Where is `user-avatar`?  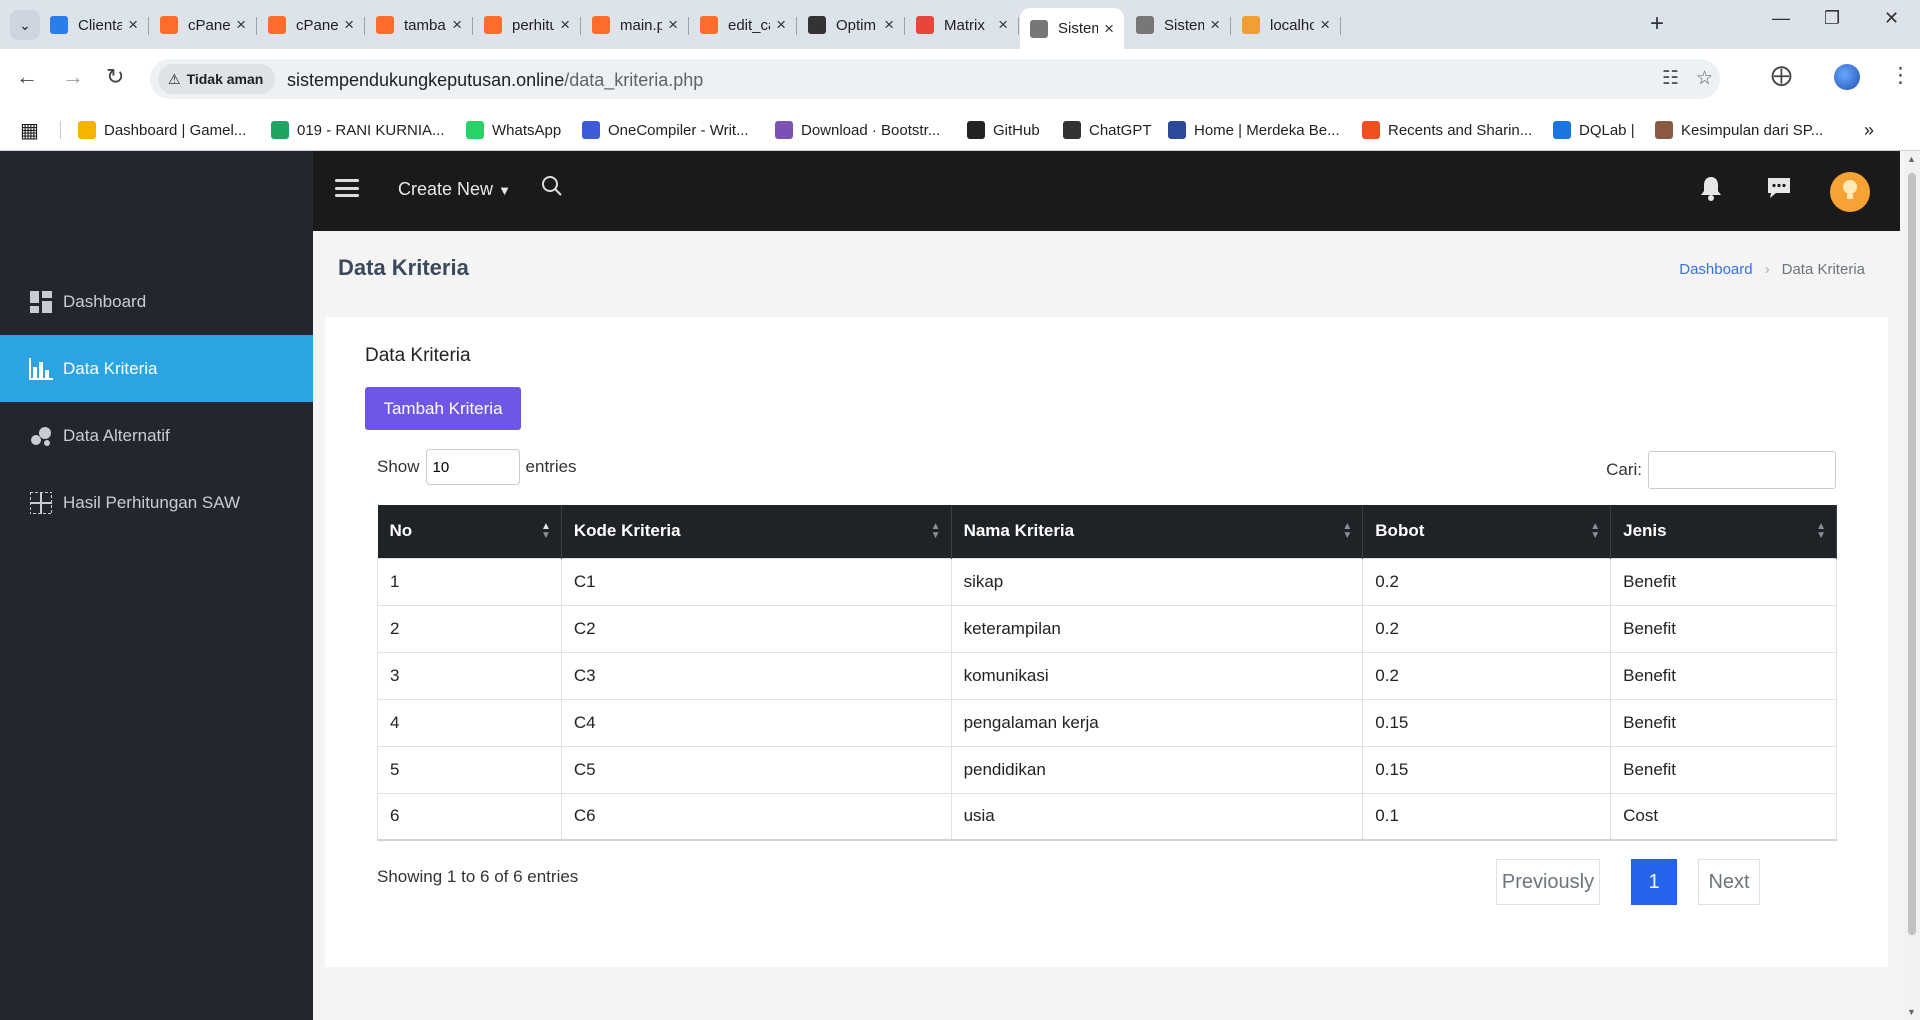 user-avatar is located at coordinates (1850, 192).